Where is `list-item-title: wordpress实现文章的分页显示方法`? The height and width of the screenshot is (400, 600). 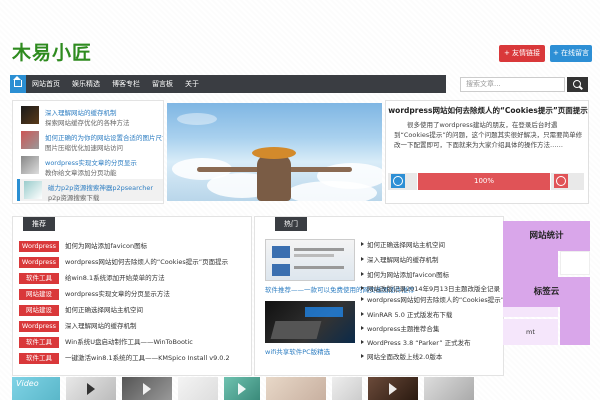 list-item-title: wordpress实现文章的分页显示方法 is located at coordinates (117, 294).